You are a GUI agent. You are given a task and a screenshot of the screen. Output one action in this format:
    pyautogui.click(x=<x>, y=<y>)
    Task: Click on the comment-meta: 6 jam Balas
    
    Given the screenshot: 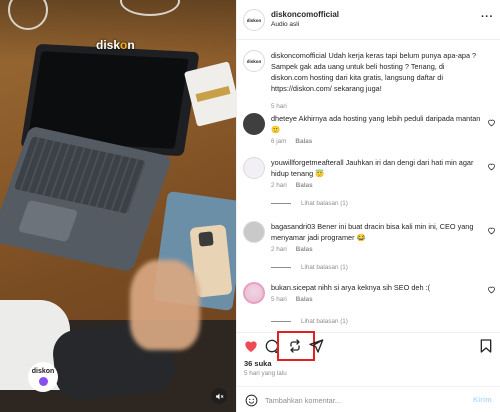 What is the action you would take?
    pyautogui.click(x=291, y=141)
    